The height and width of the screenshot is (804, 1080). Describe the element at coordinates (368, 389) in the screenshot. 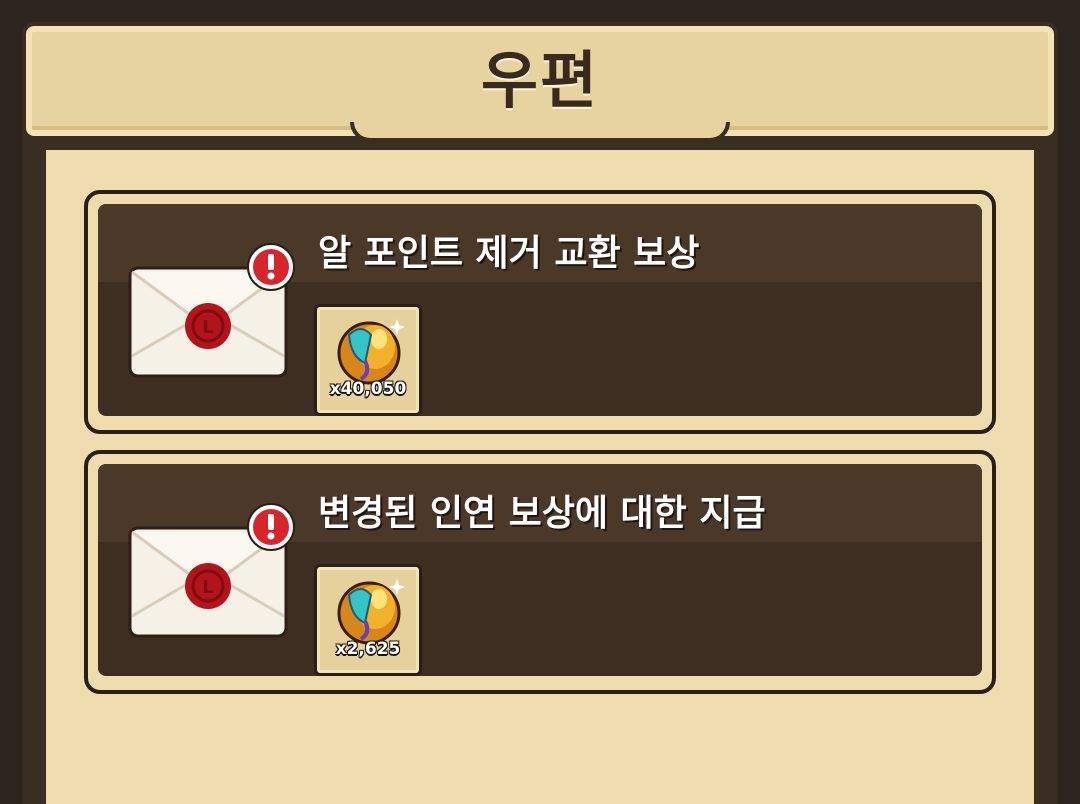

I see `reward-quantity: x40,050` at that location.